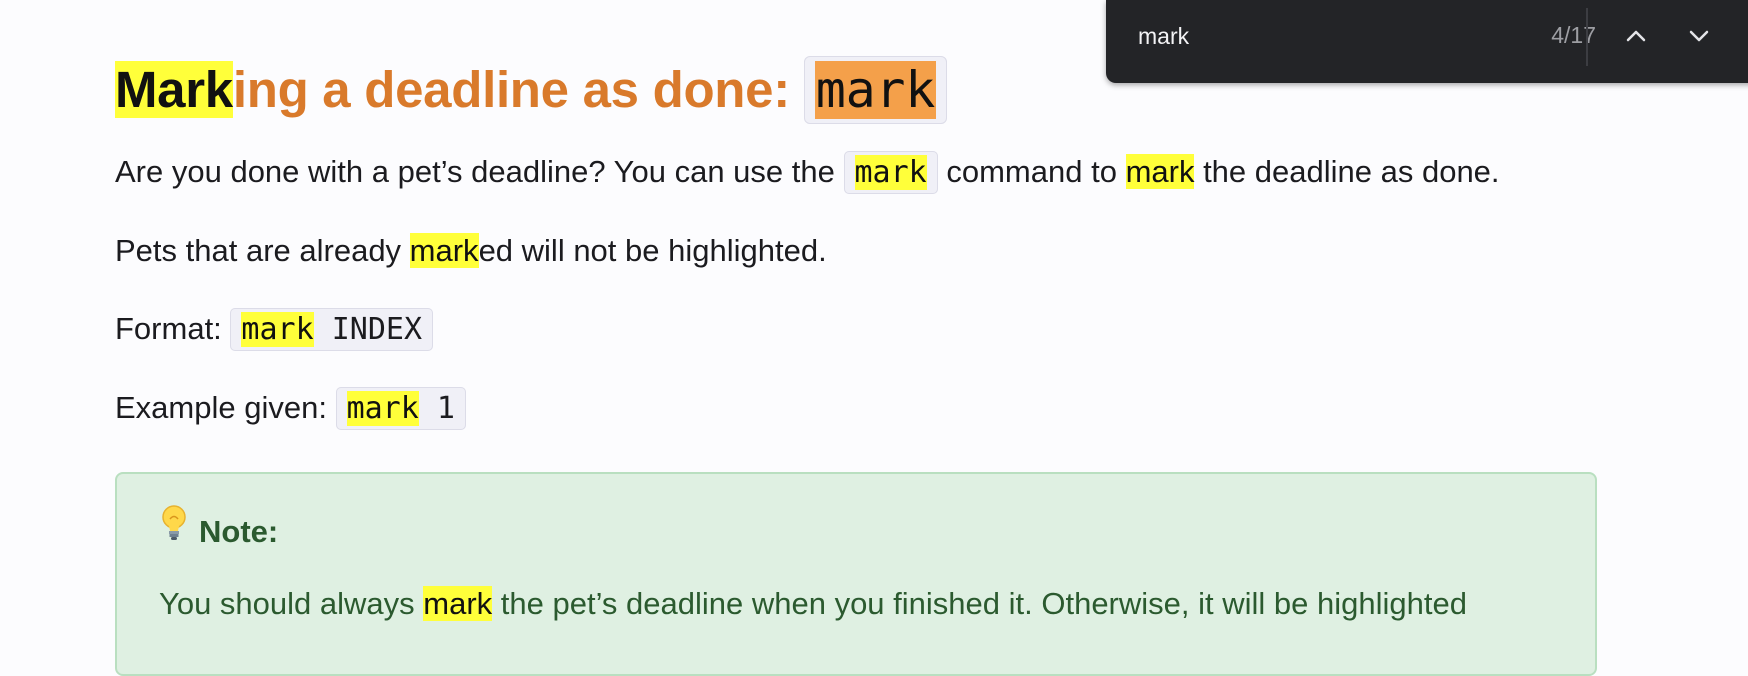 The height and width of the screenshot is (676, 1748). What do you see at coordinates (1273, 36) in the screenshot?
I see `find-input` at bounding box center [1273, 36].